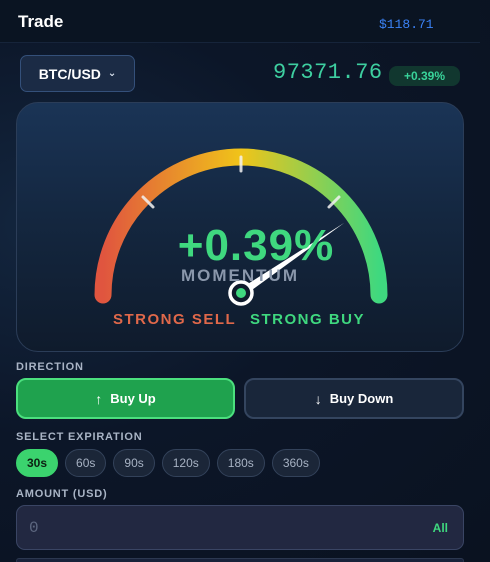 Image resolution: width=490 pixels, height=562 pixels. I want to click on momentum-value: +0.39%, so click(256, 245).